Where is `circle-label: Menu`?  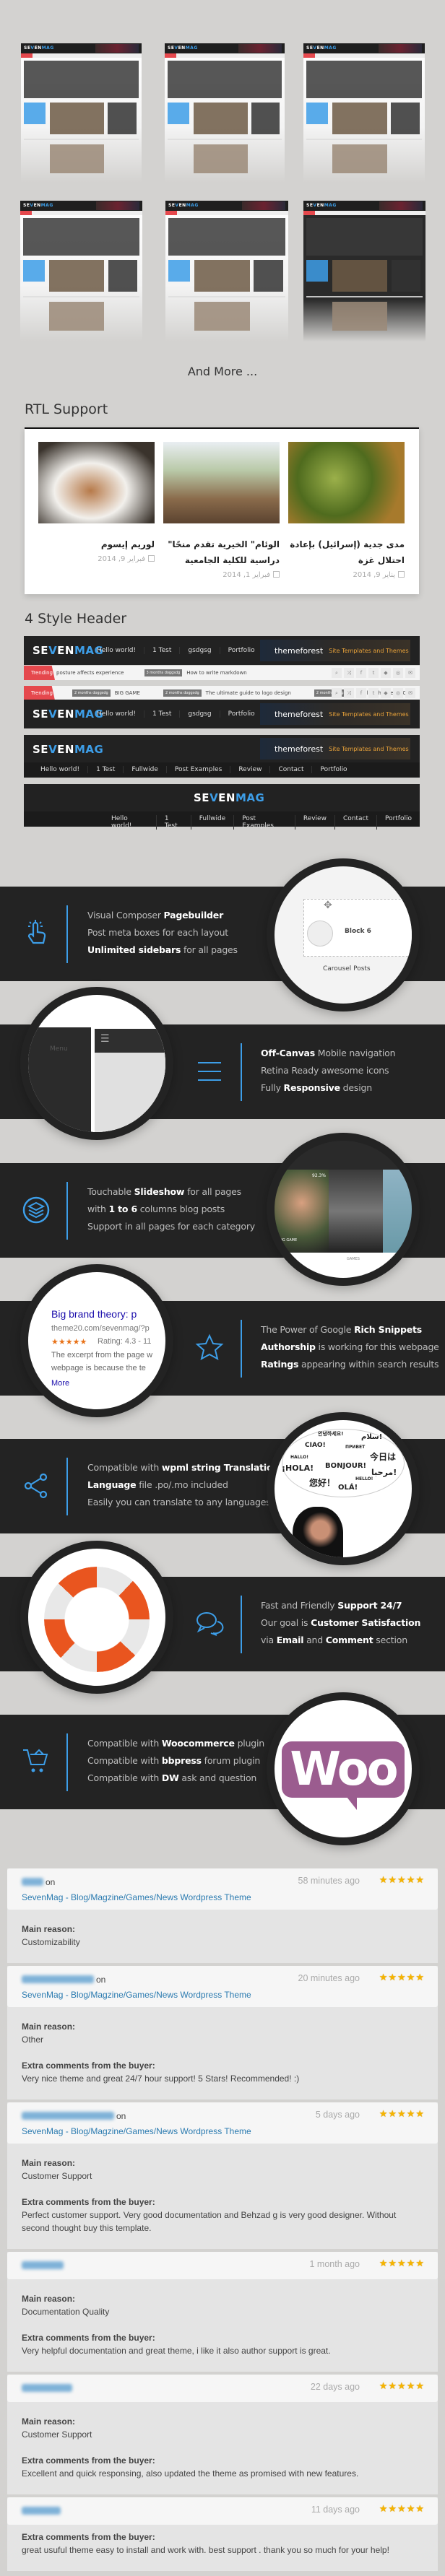 circle-label: Menu is located at coordinates (59, 1049).